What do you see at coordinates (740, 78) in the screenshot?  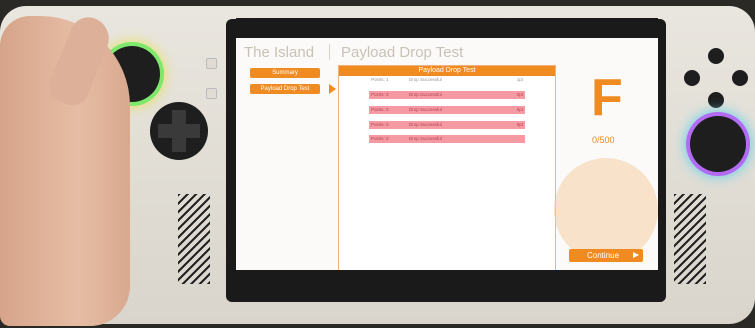 I see `button-b` at bounding box center [740, 78].